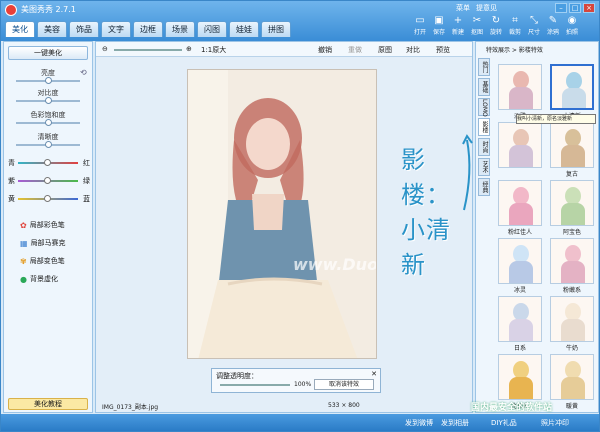 This screenshot has height=432, width=600. Describe the element at coordinates (49, 163) in the screenshot. I see `cyan-red-slider: 青红` at that location.